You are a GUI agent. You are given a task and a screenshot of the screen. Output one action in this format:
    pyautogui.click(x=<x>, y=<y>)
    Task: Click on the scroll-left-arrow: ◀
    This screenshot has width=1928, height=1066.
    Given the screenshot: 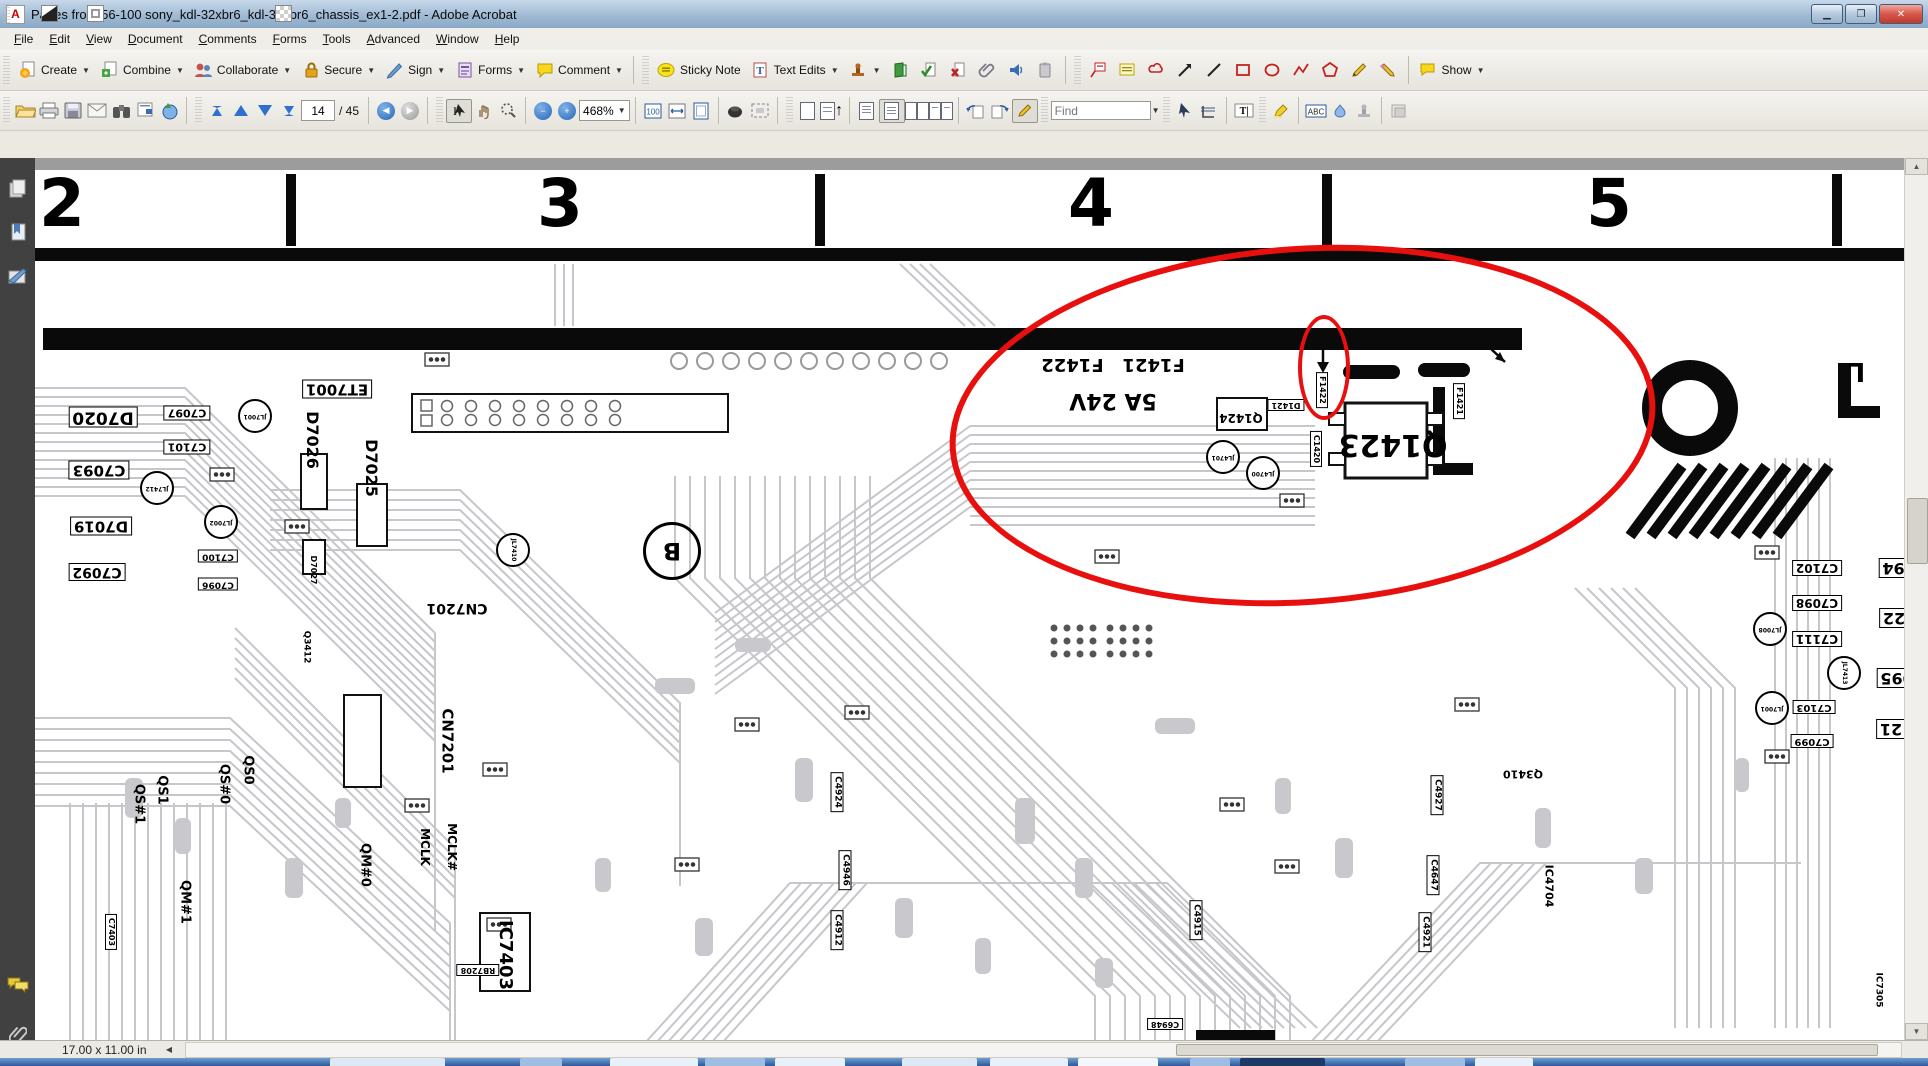 What is the action you would take?
    pyautogui.click(x=169, y=1049)
    